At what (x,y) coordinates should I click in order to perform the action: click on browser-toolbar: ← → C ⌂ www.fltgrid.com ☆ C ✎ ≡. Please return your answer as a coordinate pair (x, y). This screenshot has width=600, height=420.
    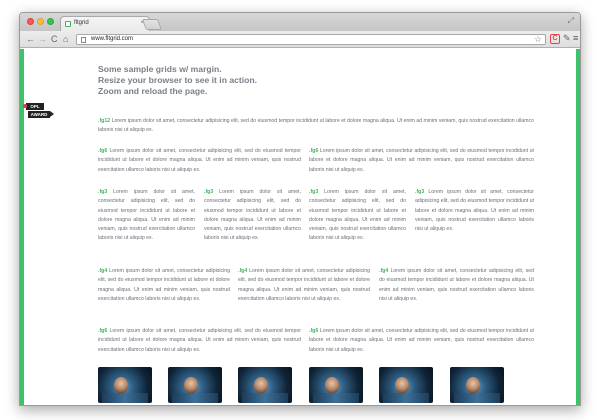
    Looking at the image, I should click on (300, 39).